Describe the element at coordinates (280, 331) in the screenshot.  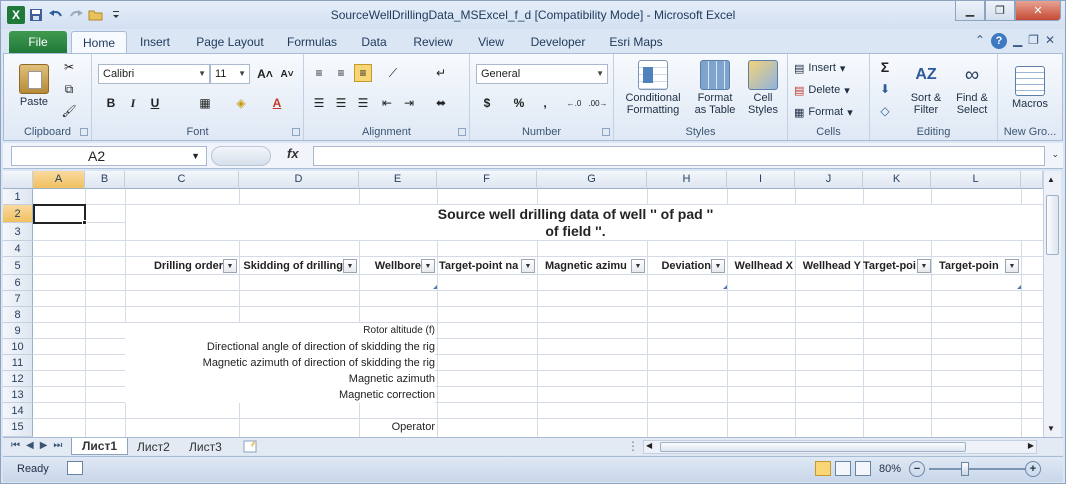
I see `label-rotor-altitude: Rotor altitude (f)` at that location.